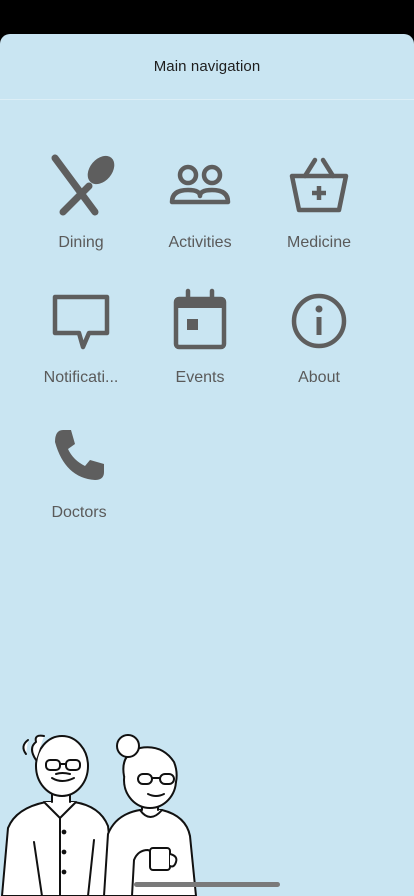 This screenshot has height=896, width=414. I want to click on menu-item-about: About, so click(319, 339).